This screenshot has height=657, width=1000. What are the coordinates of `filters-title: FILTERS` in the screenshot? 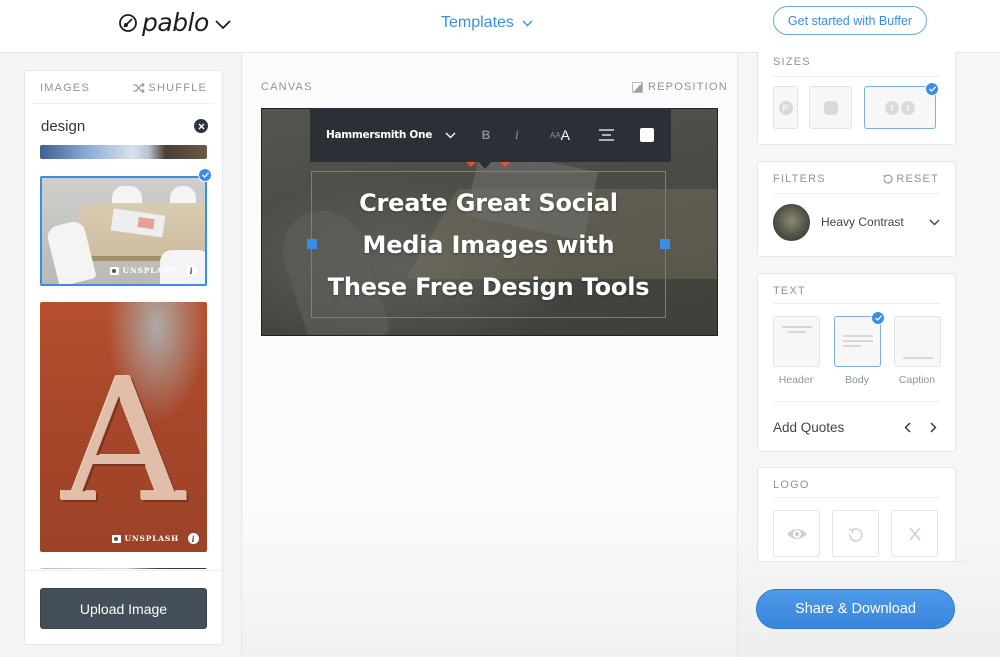 It's located at (799, 179).